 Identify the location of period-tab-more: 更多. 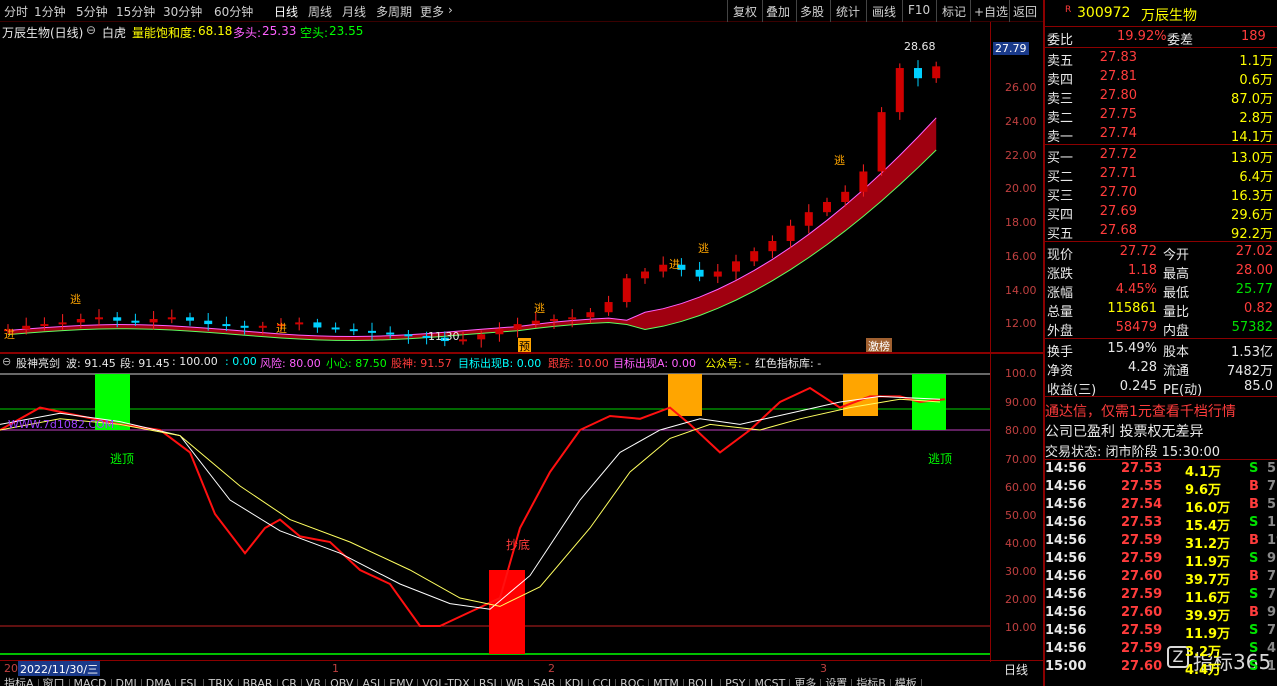
(432, 11).